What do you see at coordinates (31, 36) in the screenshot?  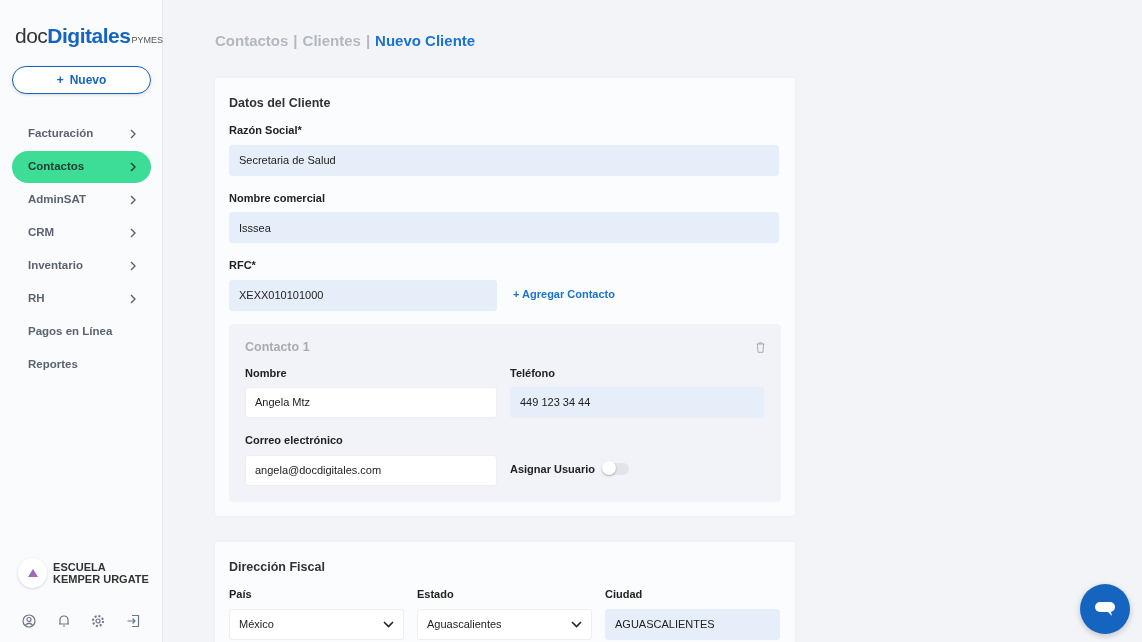 I see `logo-text: doc` at bounding box center [31, 36].